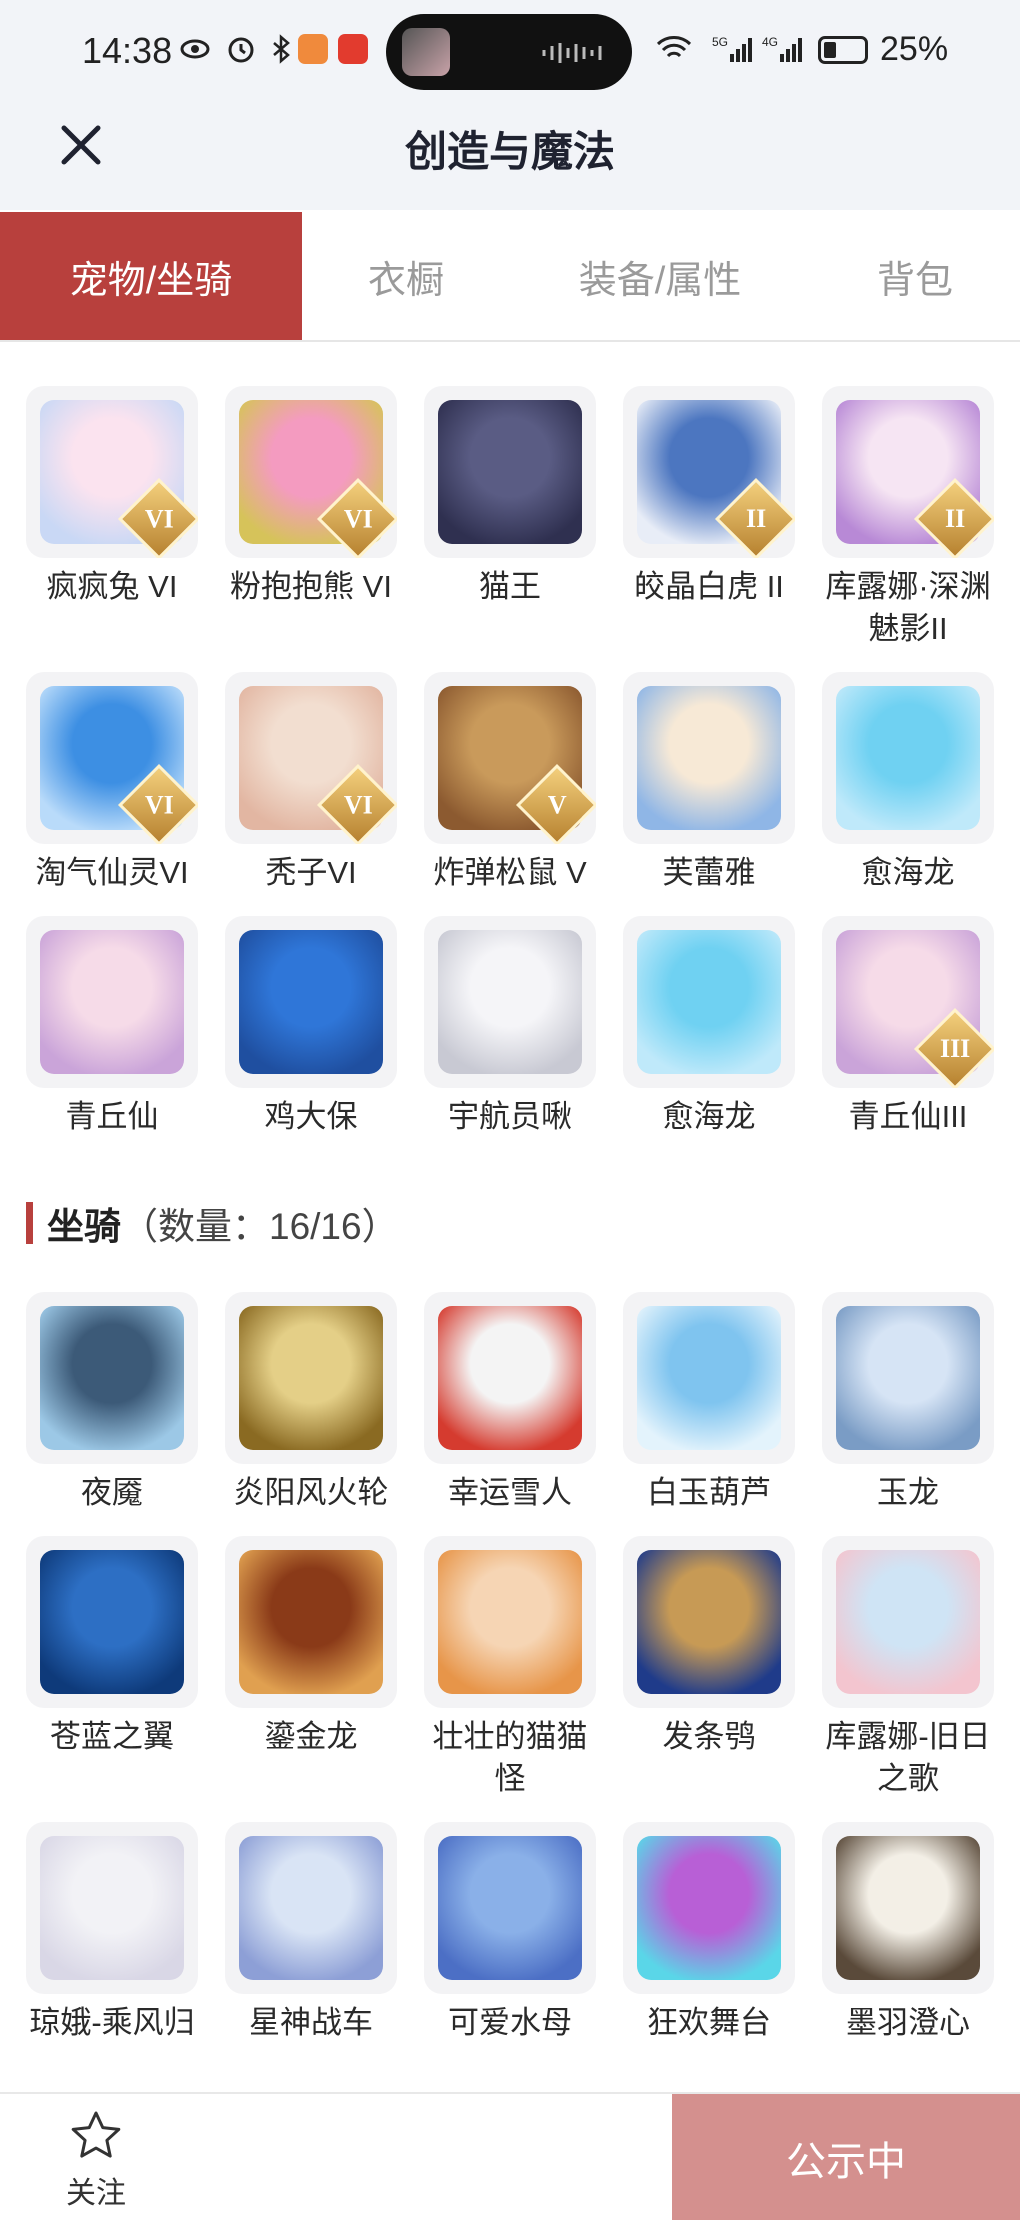 The height and width of the screenshot is (2220, 1020). I want to click on mount-item: 可爱水母, so click(510, 1933).